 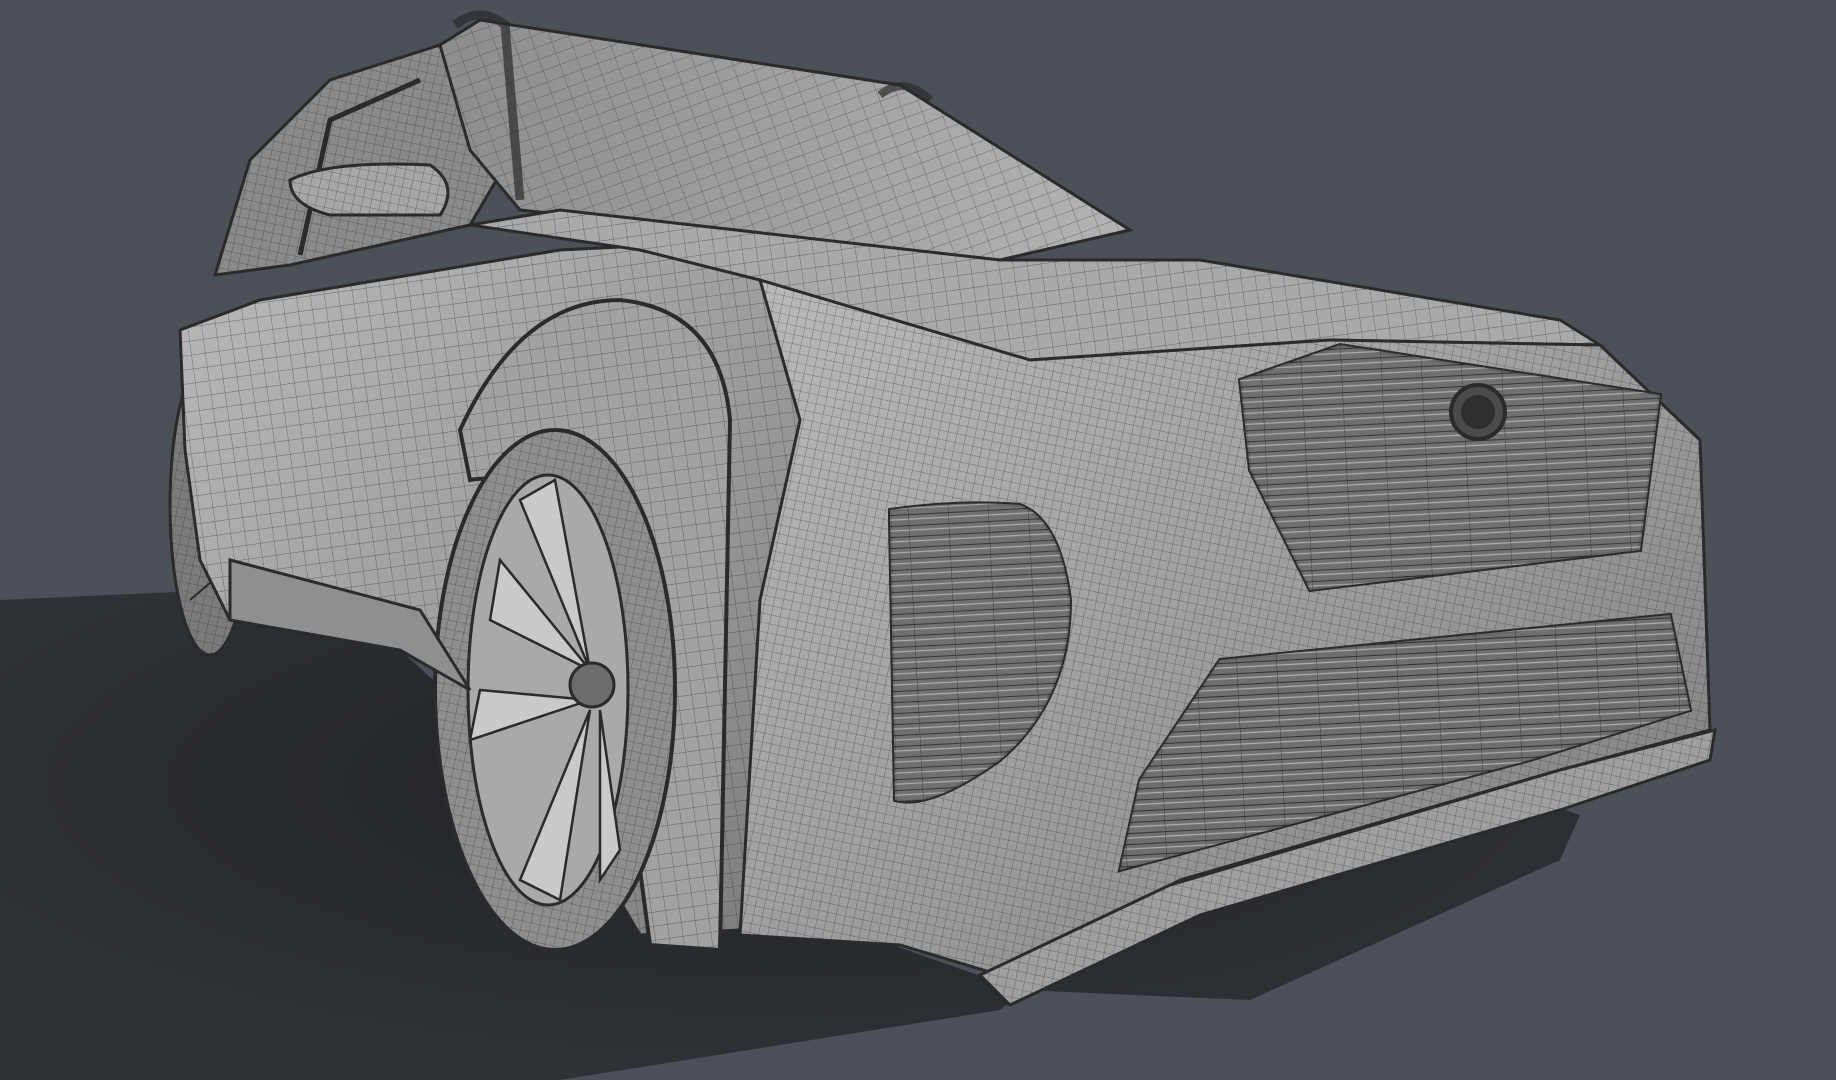 What do you see at coordinates (555, 690) in the screenshot?
I see `front-wheel` at bounding box center [555, 690].